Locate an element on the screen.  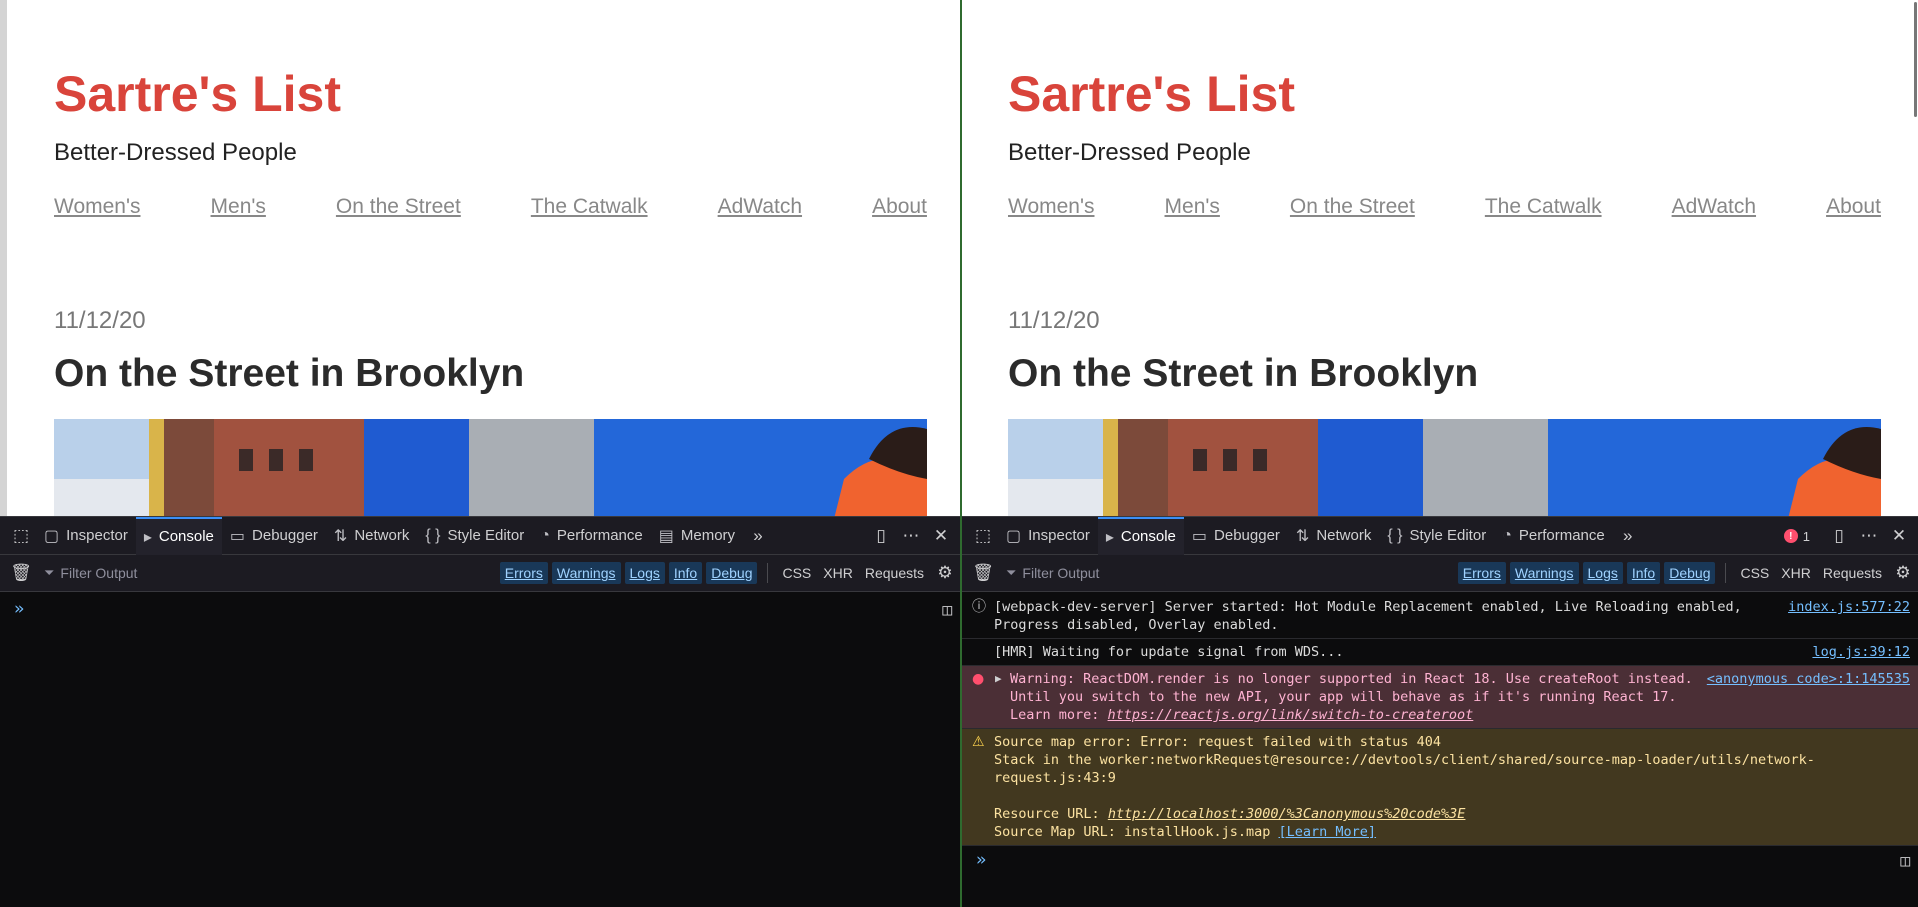
filter-icon: ⏷ is located at coordinates (1011, 572).